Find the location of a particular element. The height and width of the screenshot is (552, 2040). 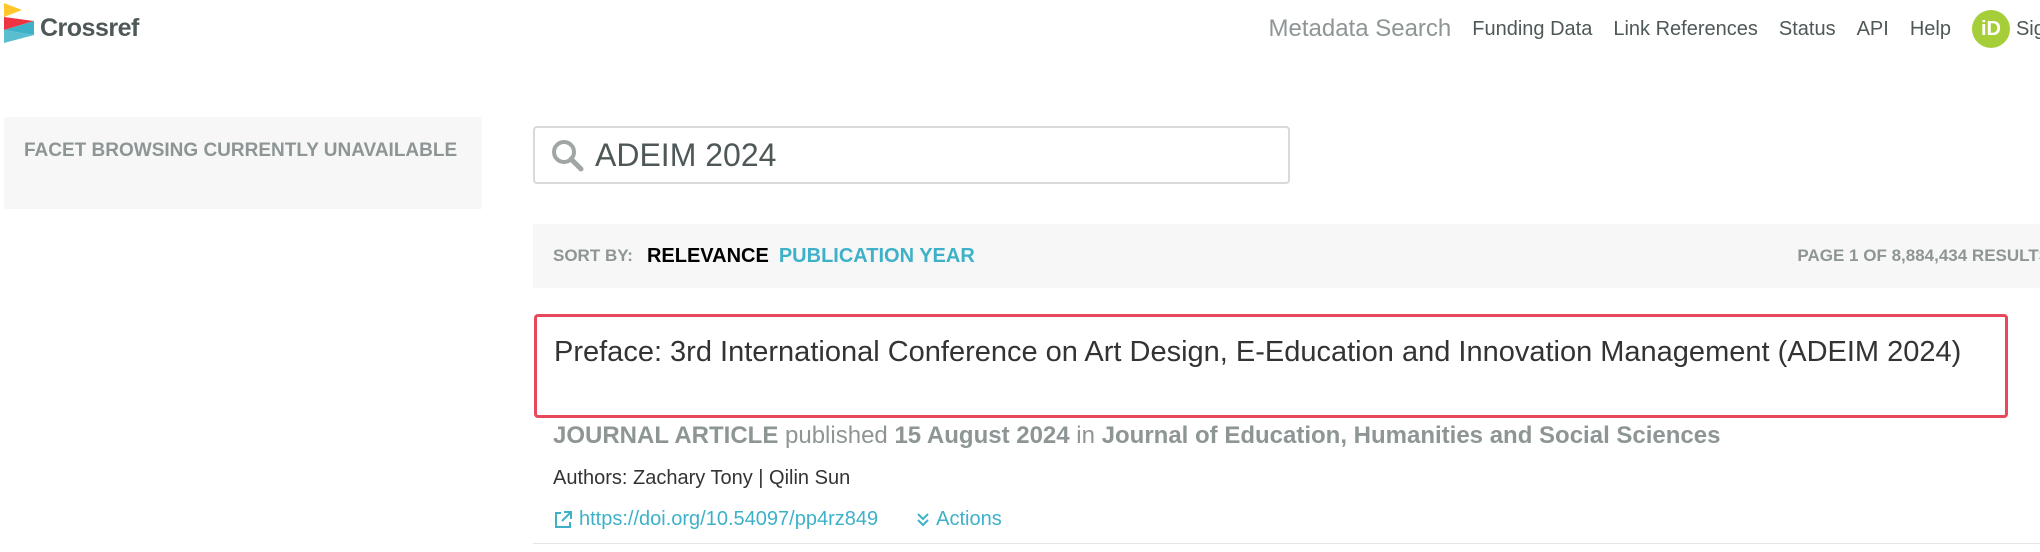

published-word: published is located at coordinates (836, 435).